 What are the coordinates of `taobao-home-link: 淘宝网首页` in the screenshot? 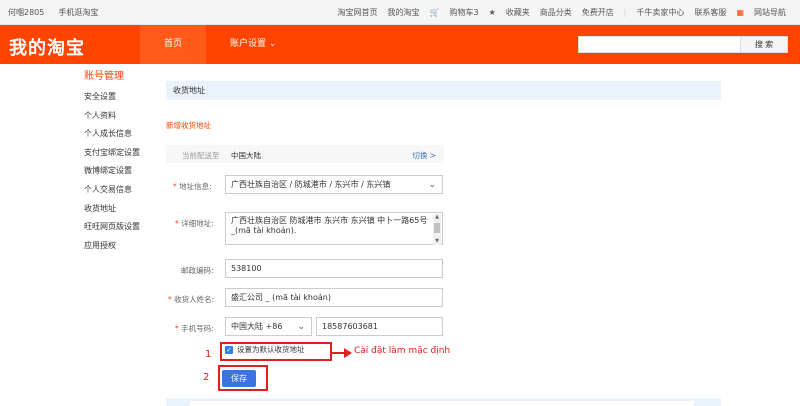 It's located at (358, 12).